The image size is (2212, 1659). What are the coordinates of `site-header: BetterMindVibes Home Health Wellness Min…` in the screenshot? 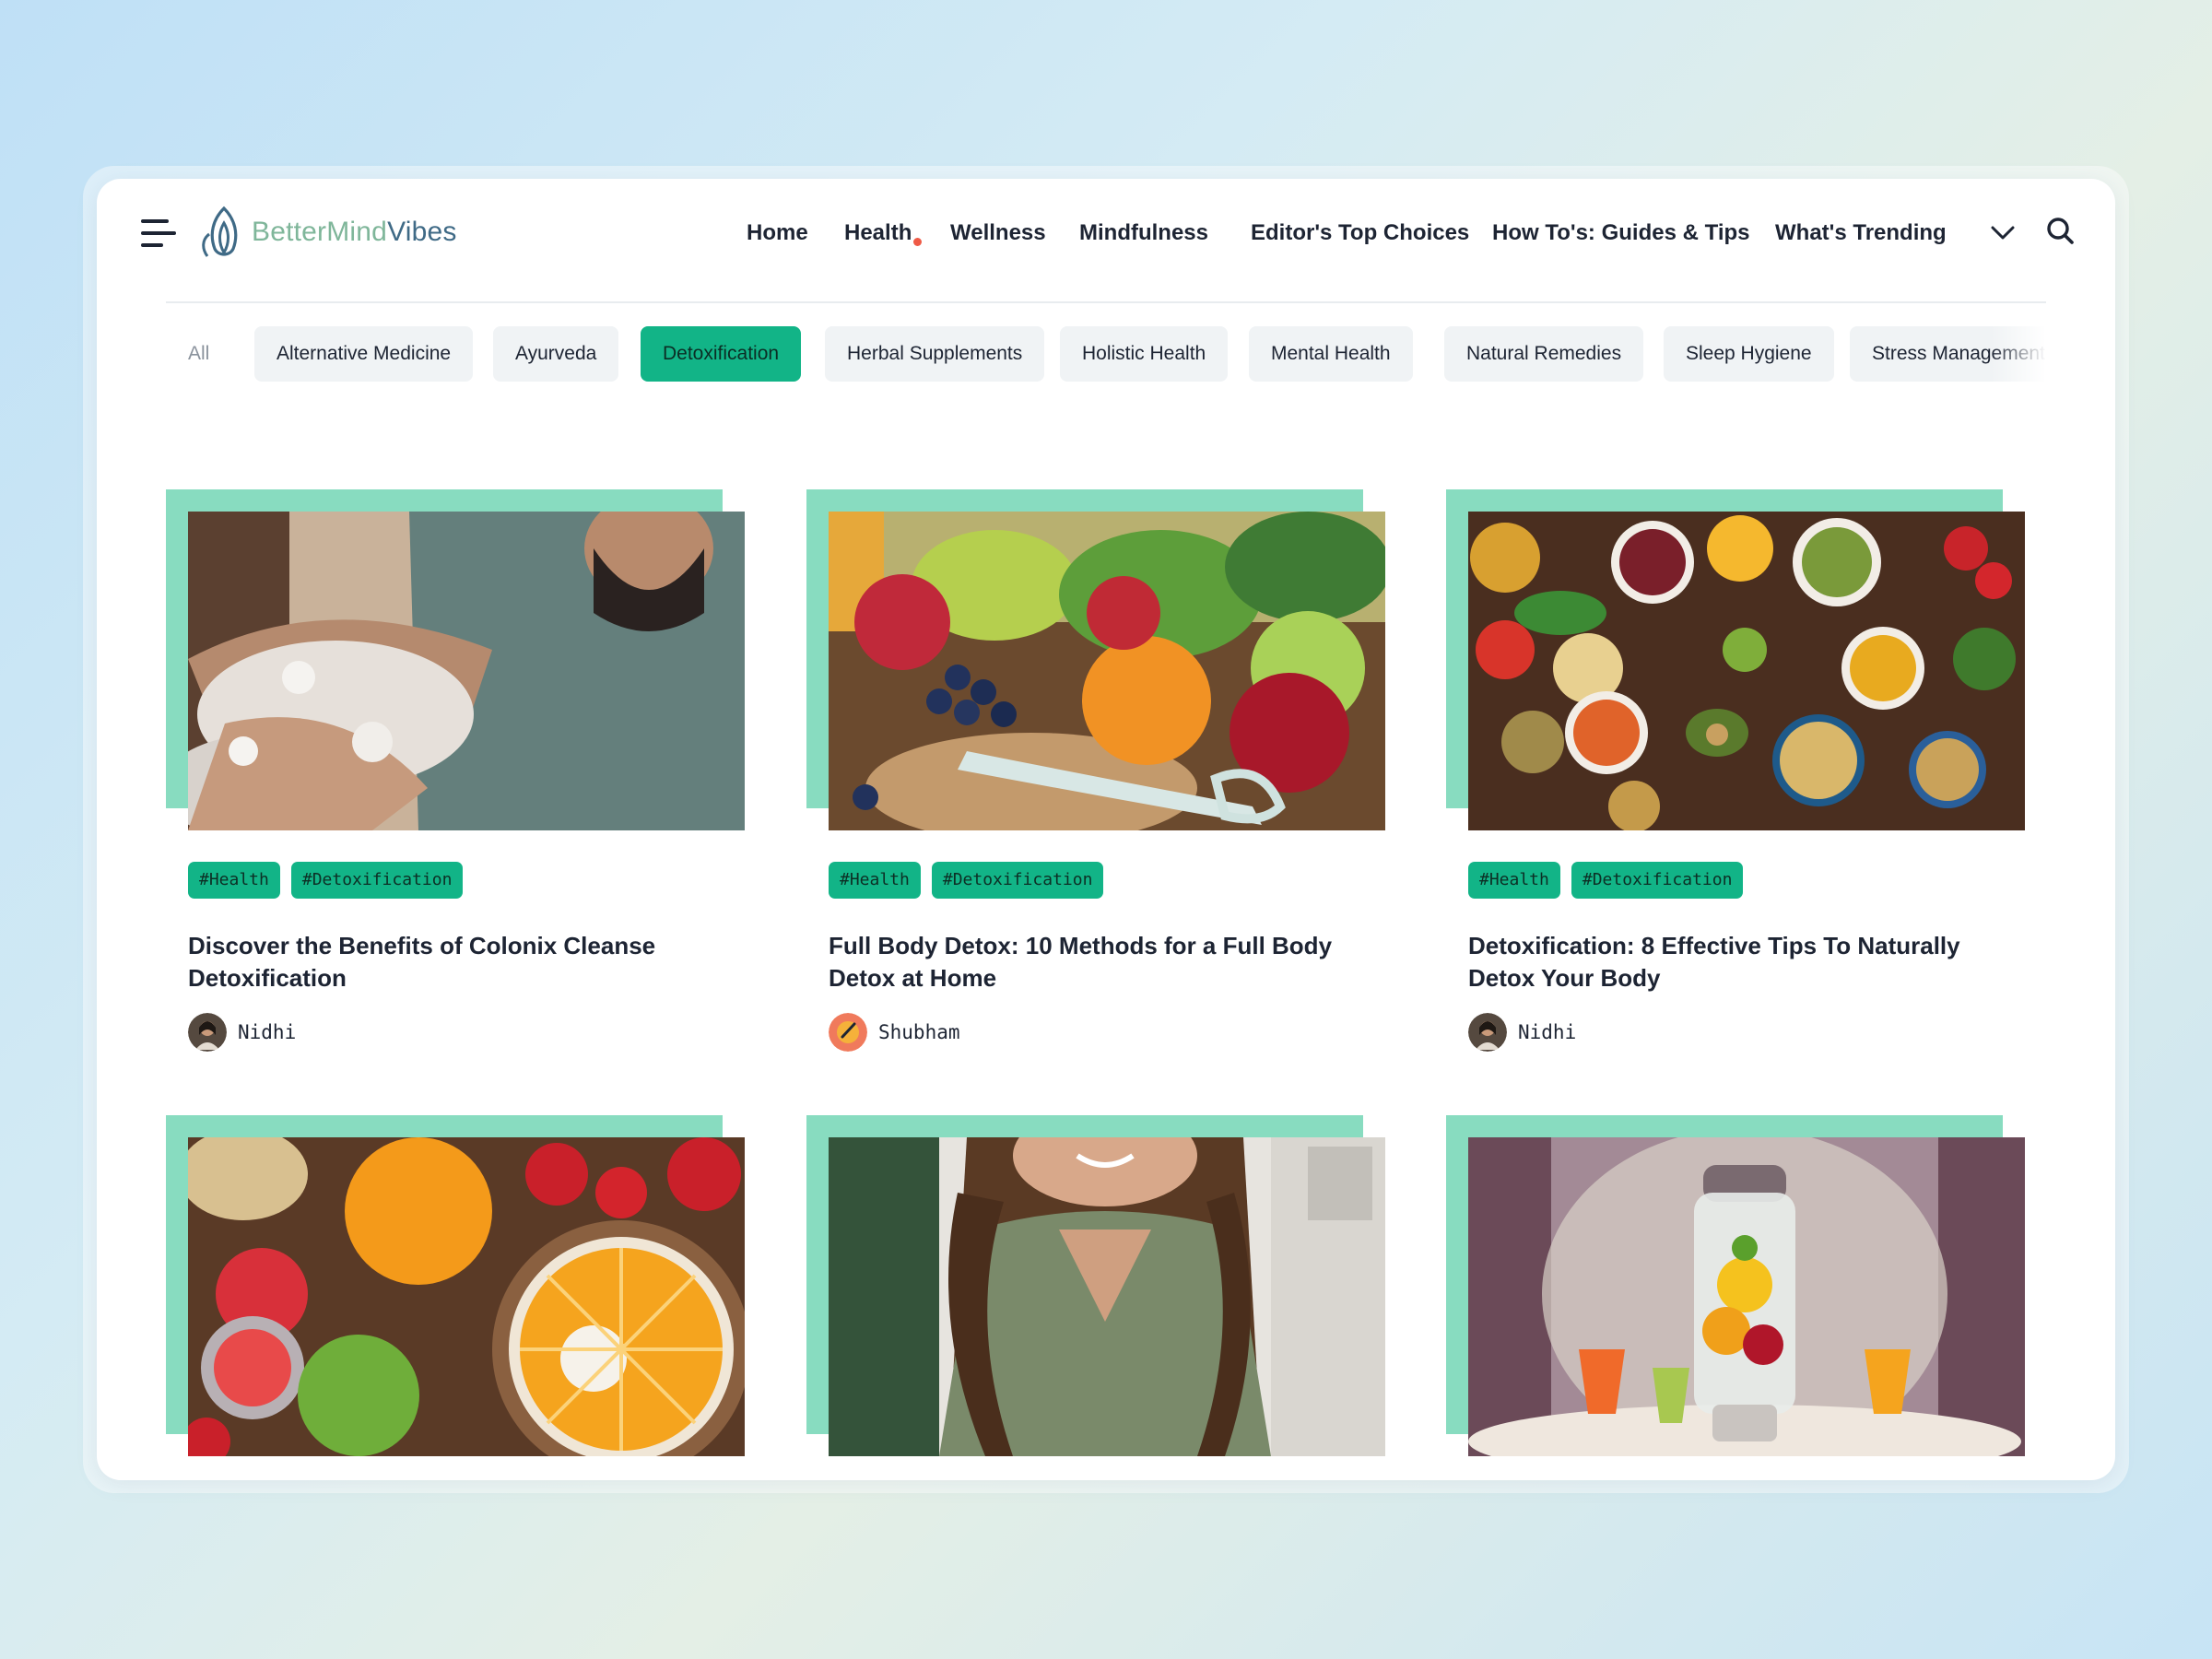 It's located at (1106, 240).